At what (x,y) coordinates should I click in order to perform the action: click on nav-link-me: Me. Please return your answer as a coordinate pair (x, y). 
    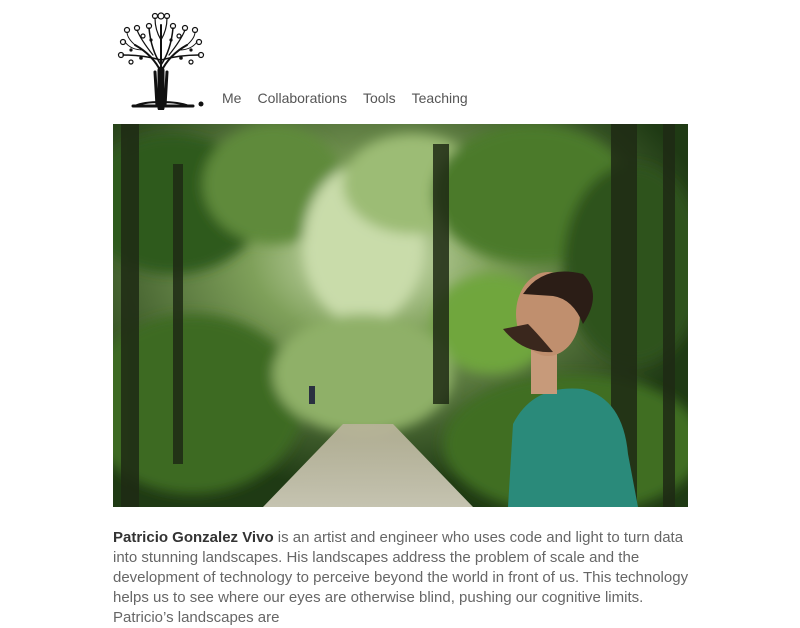
    Looking at the image, I should click on (231, 98).